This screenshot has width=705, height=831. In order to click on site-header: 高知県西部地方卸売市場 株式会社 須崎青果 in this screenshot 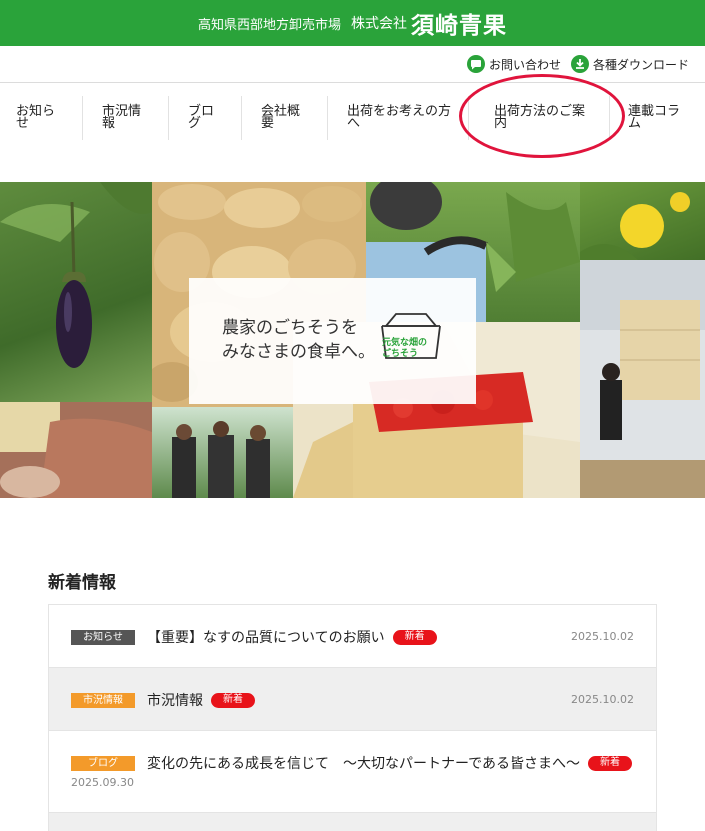, I will do `click(352, 23)`.